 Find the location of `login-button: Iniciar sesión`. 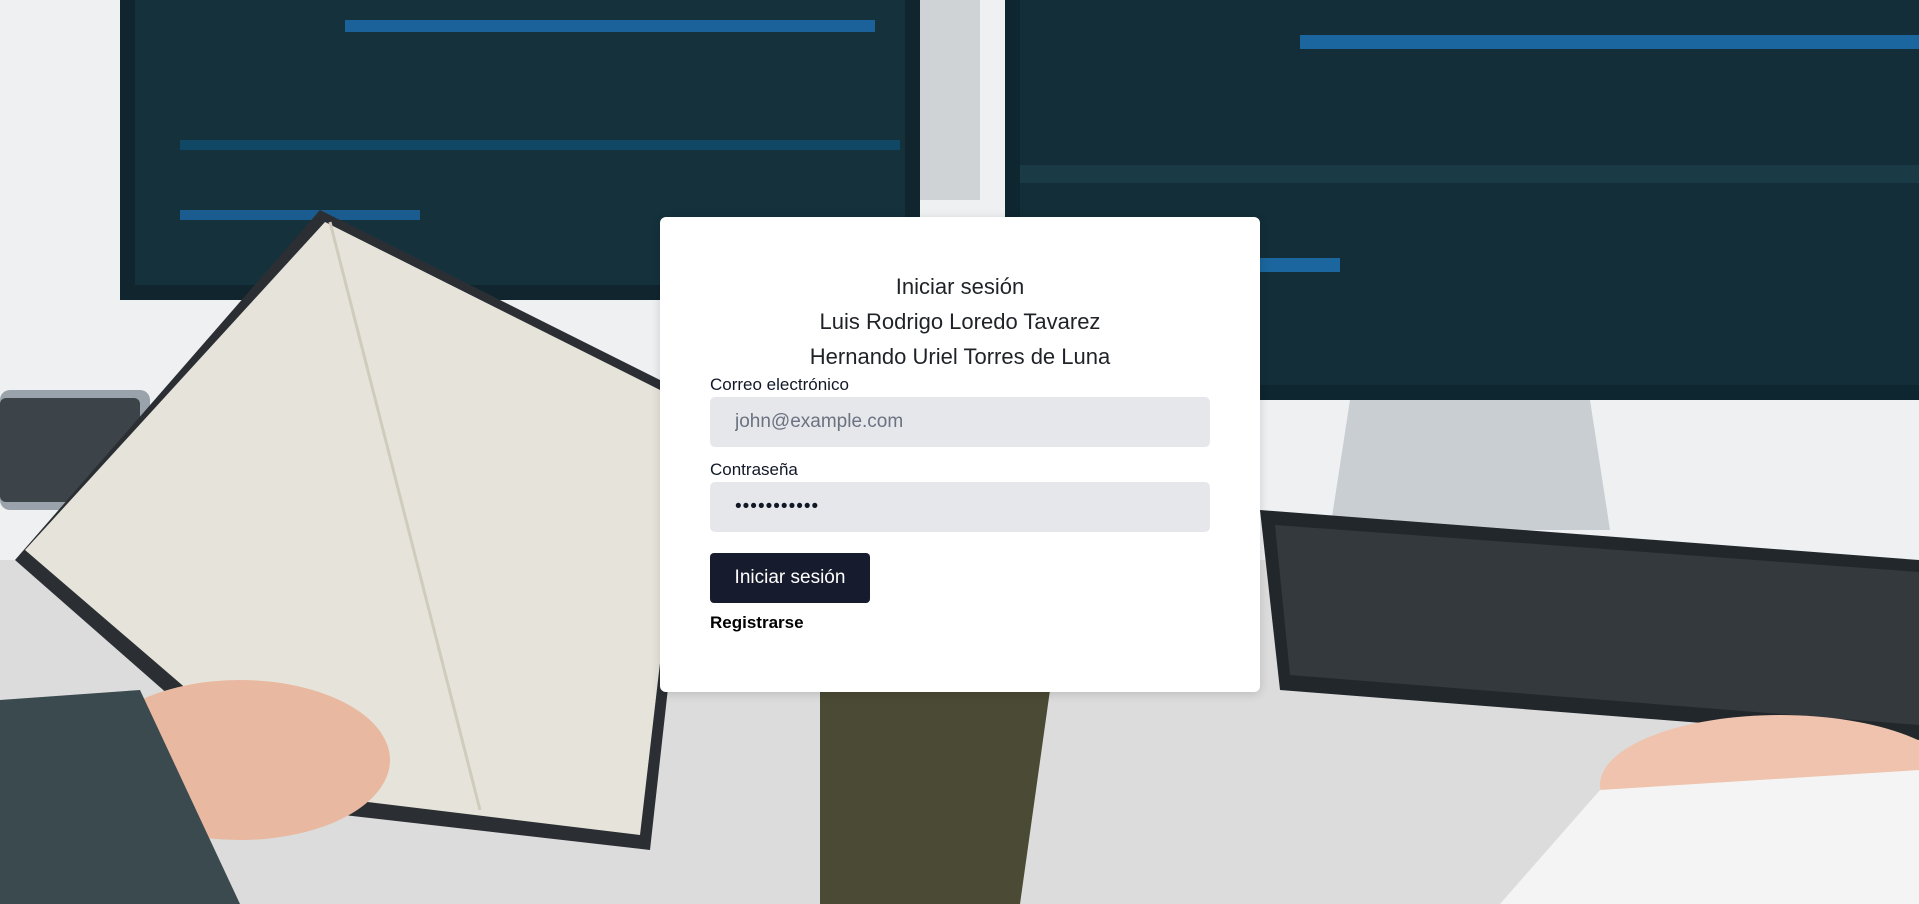

login-button: Iniciar sesión is located at coordinates (790, 578).